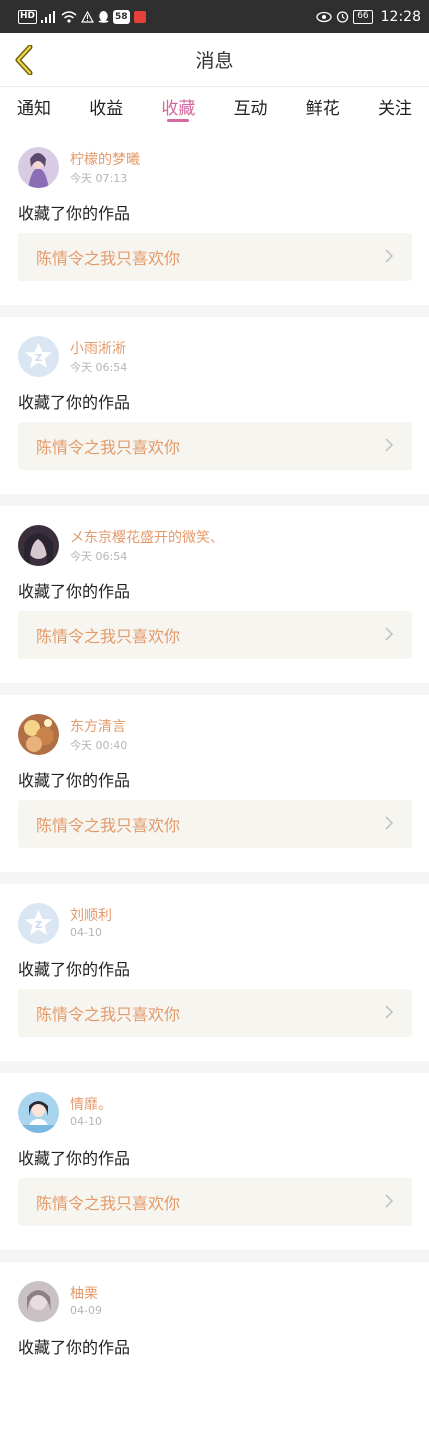  Describe the element at coordinates (214, 108) in the screenshot. I see `tab-bar: 通知 收益 收藏 互动 鲜花 关注` at that location.